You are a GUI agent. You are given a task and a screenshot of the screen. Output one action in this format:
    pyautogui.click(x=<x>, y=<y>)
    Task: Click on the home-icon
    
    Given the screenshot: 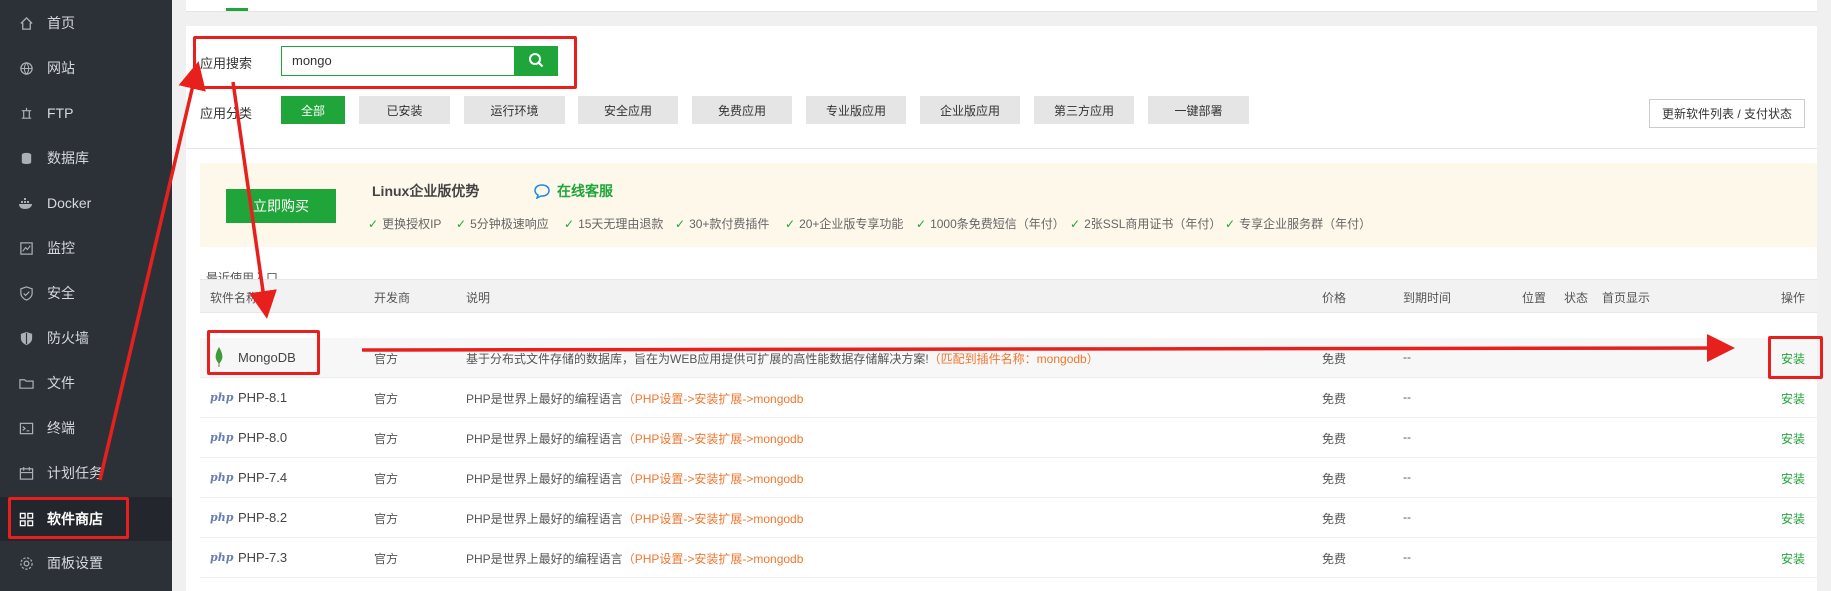 What is the action you would take?
    pyautogui.click(x=26, y=23)
    